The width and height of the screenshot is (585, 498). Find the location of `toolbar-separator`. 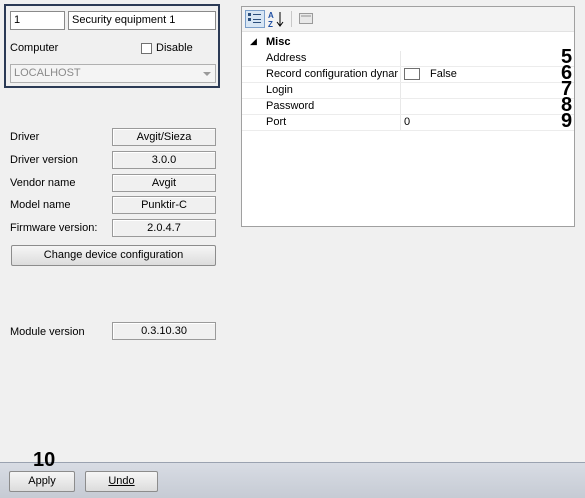

toolbar-separator is located at coordinates (291, 19).